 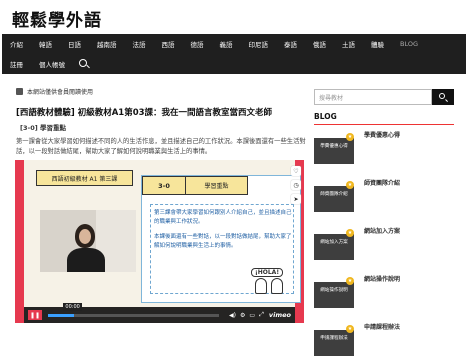 What do you see at coordinates (223, 217) in the screenshot?
I see `slide-paragraph-1: 第三課會帶大家學習如何跟別人介紹自己，並且描述自己的職業與工作狀況。` at bounding box center [223, 217].